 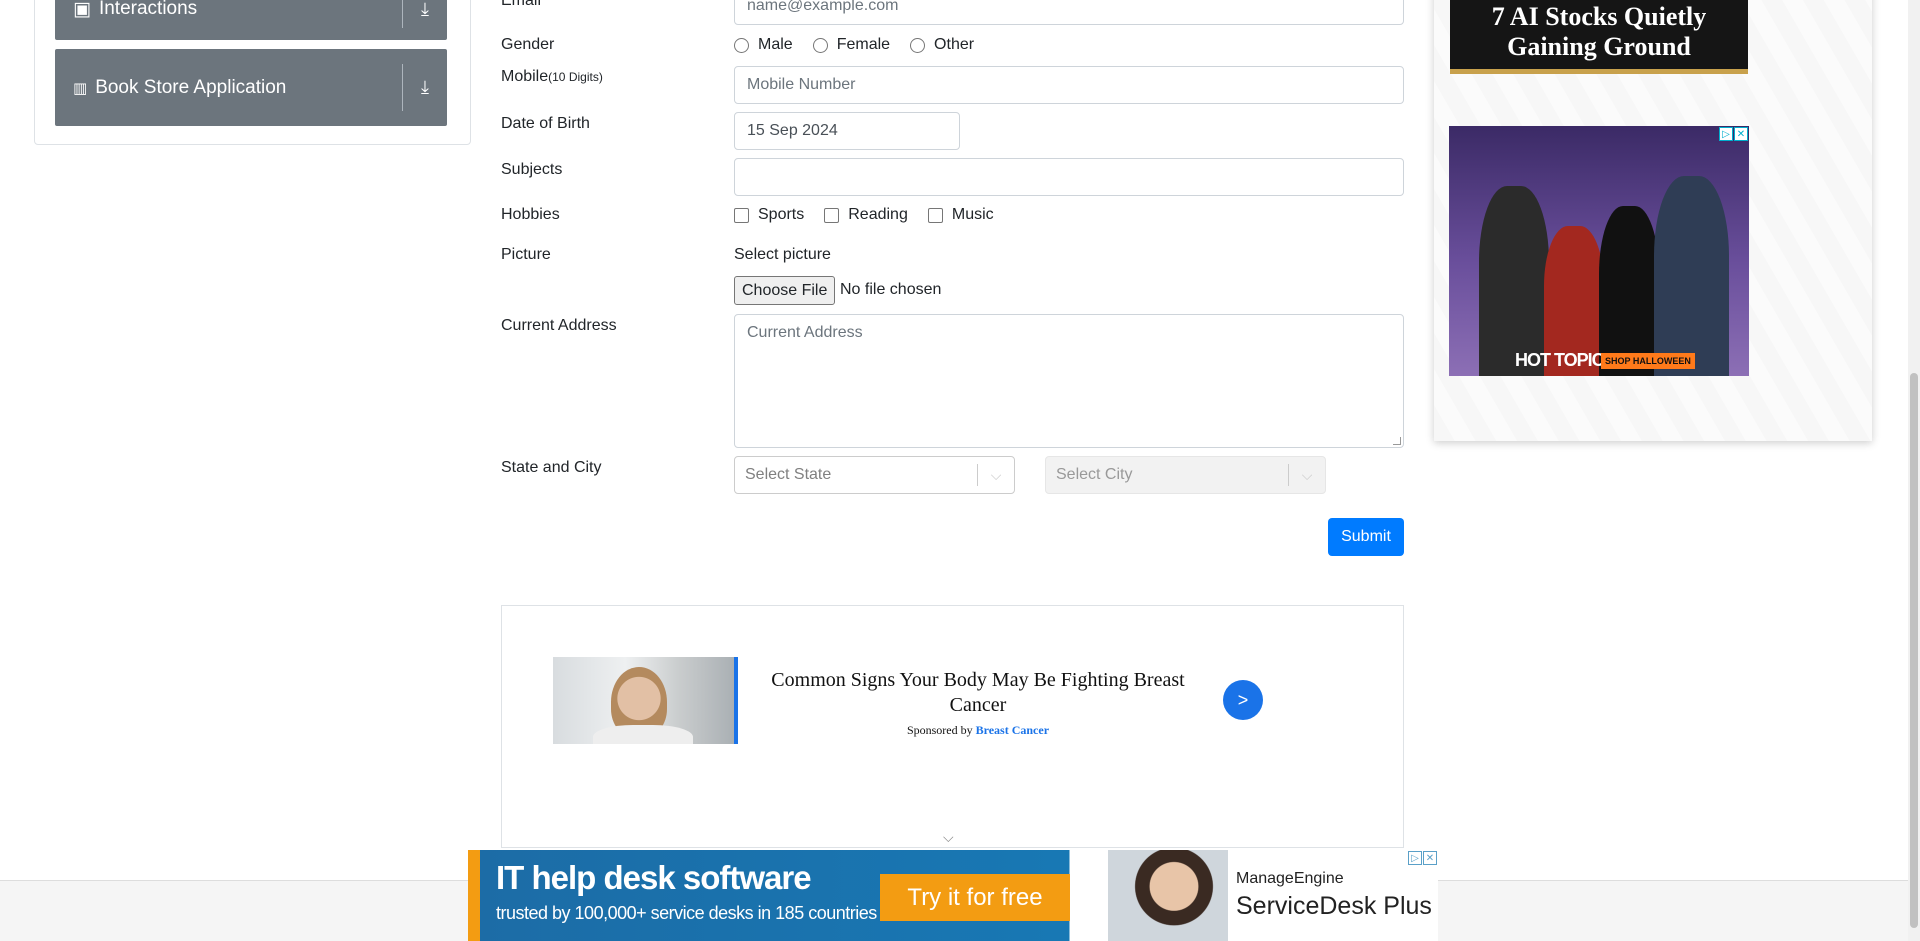 I want to click on banner-brand: ManageEngine, so click(x=1290, y=878).